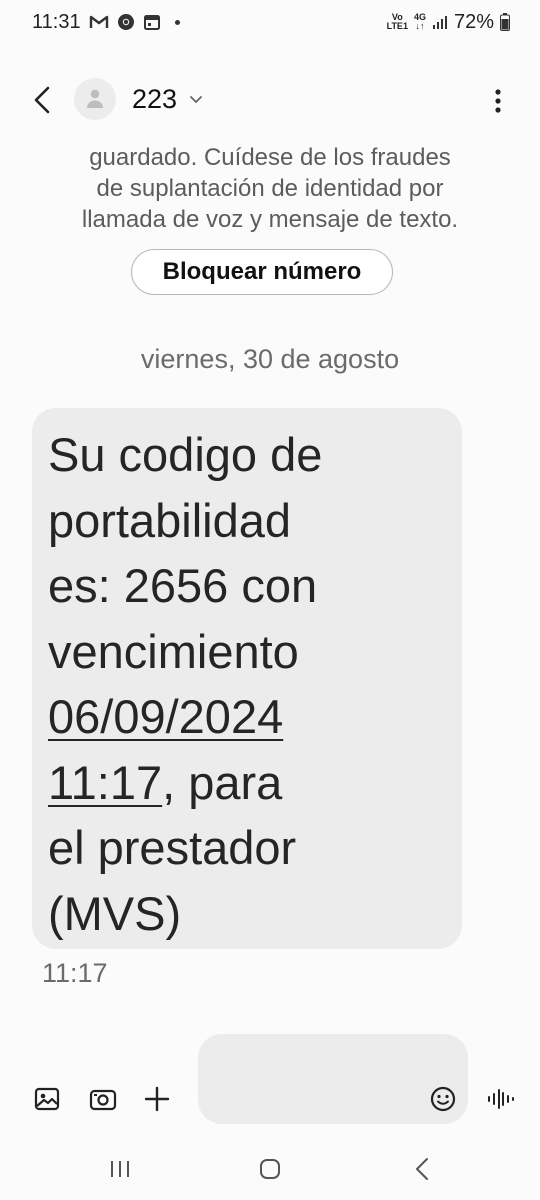 The image size is (540, 1200). I want to click on camera-icon, so click(103, 1100).